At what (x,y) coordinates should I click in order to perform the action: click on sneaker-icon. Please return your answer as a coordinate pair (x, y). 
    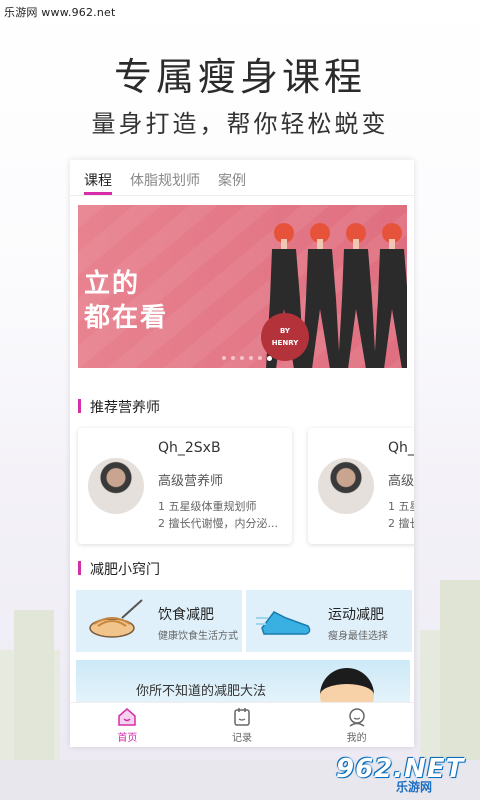
    Looking at the image, I should click on (283, 623).